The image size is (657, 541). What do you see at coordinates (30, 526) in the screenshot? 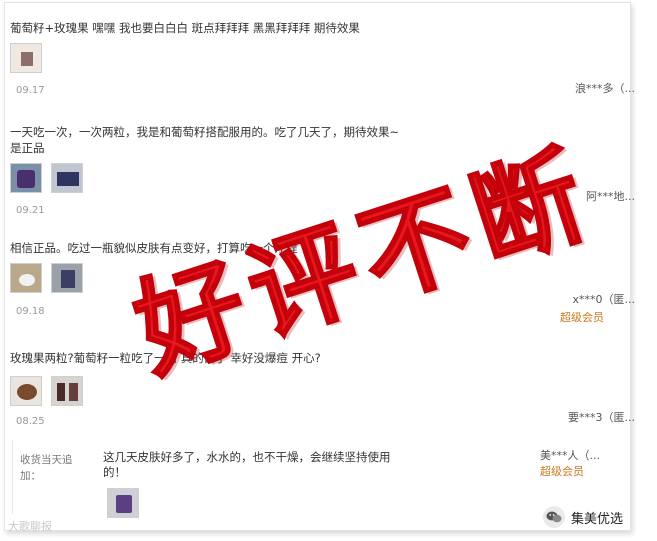
I see `watermark: 大歌聊报` at bounding box center [30, 526].